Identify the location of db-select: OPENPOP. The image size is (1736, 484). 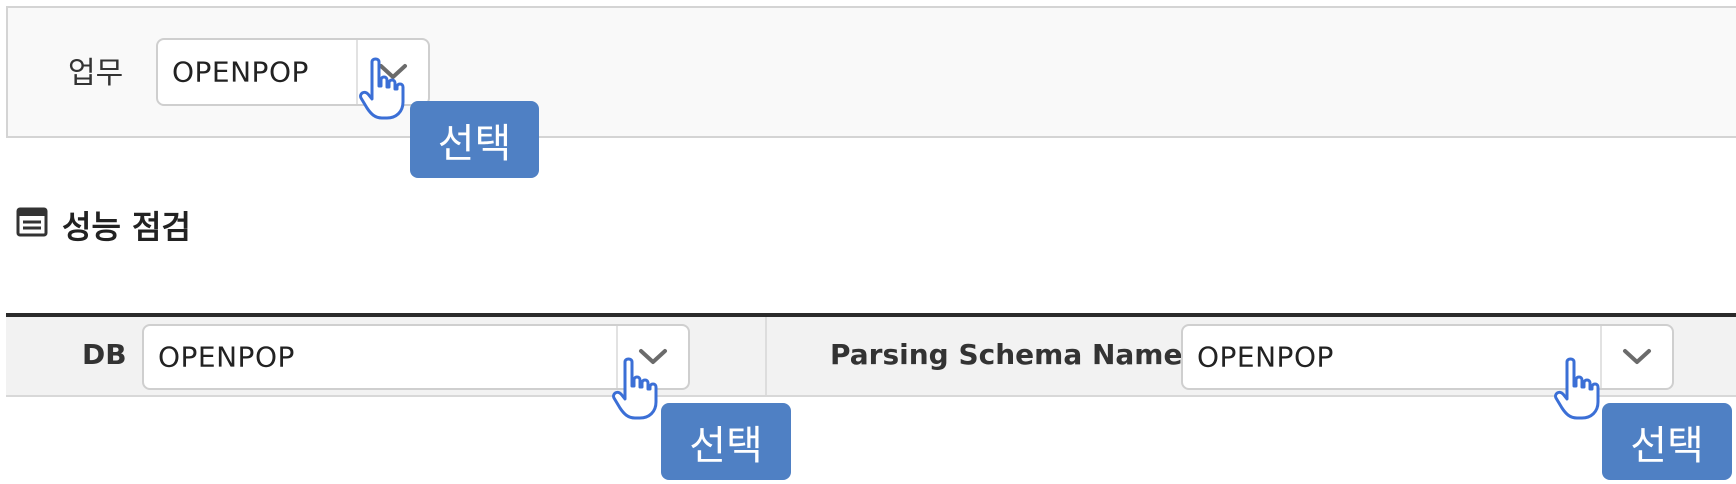
(416, 357).